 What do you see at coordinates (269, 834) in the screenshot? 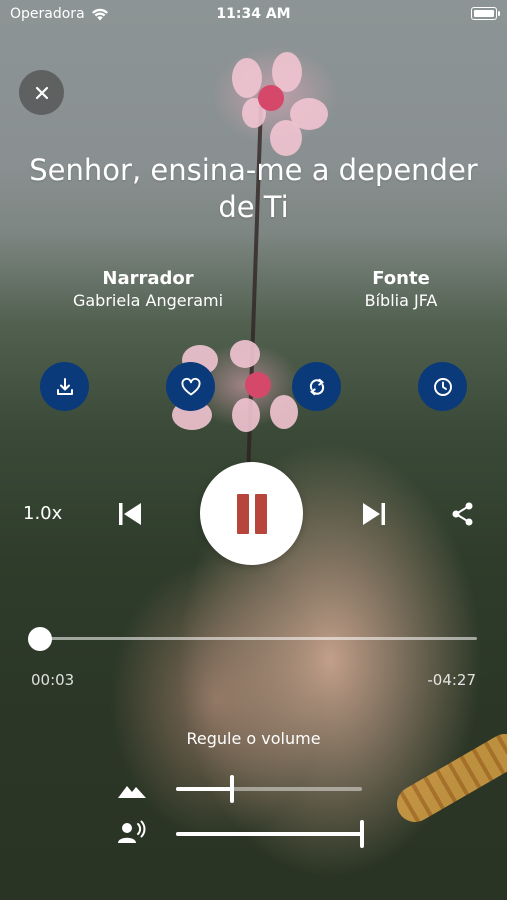
I see `voice-volume-fill` at bounding box center [269, 834].